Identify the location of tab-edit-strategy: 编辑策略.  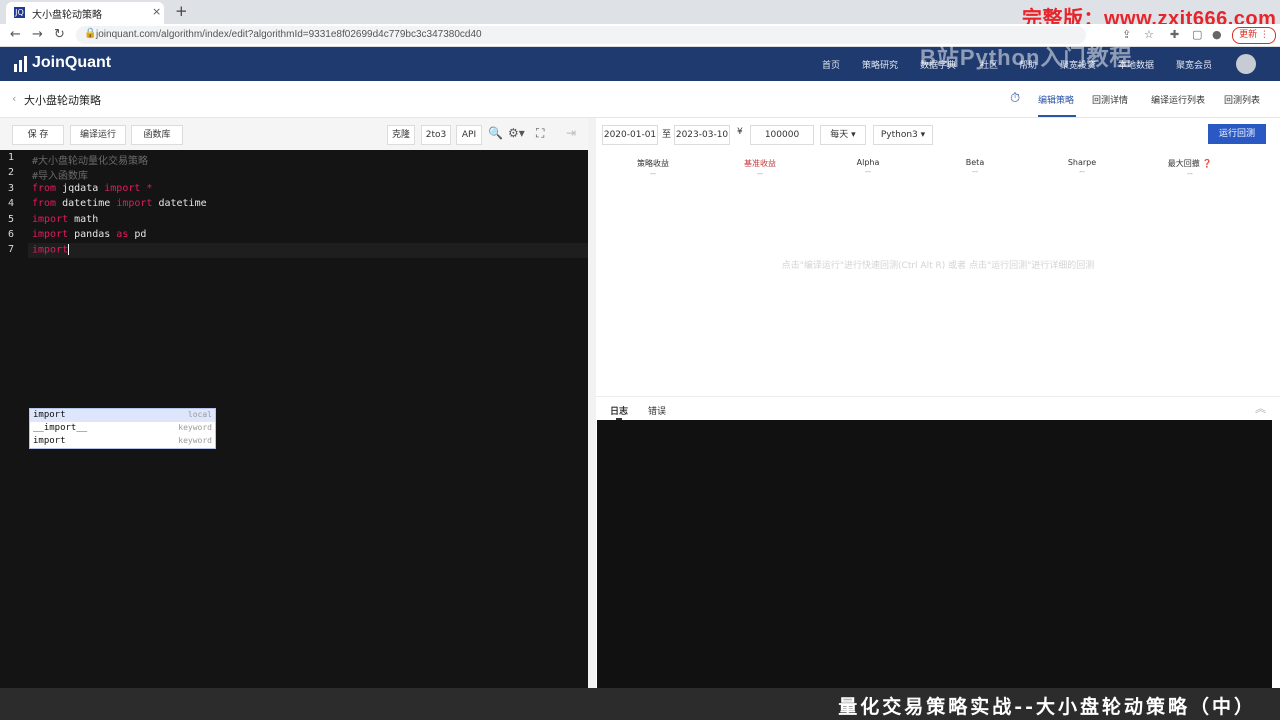
(1056, 99).